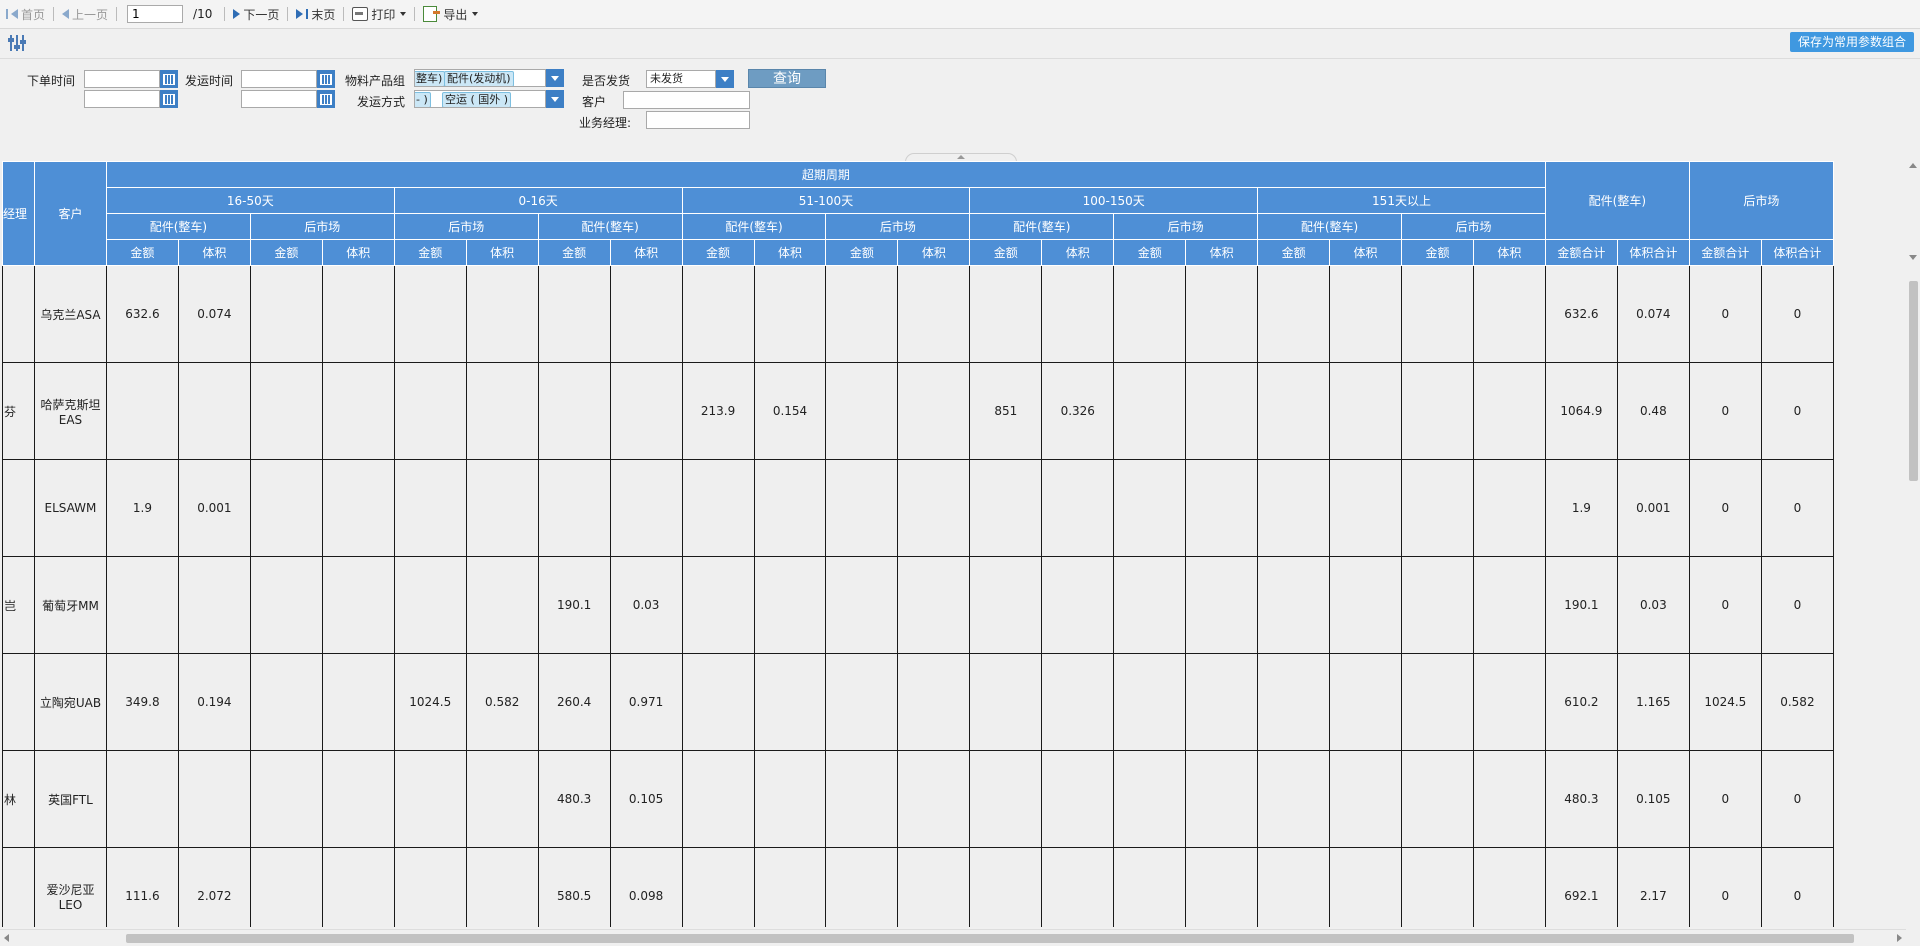 This screenshot has height=946, width=1920. What do you see at coordinates (279, 79) in the screenshot?
I see `ship-time-start-input` at bounding box center [279, 79].